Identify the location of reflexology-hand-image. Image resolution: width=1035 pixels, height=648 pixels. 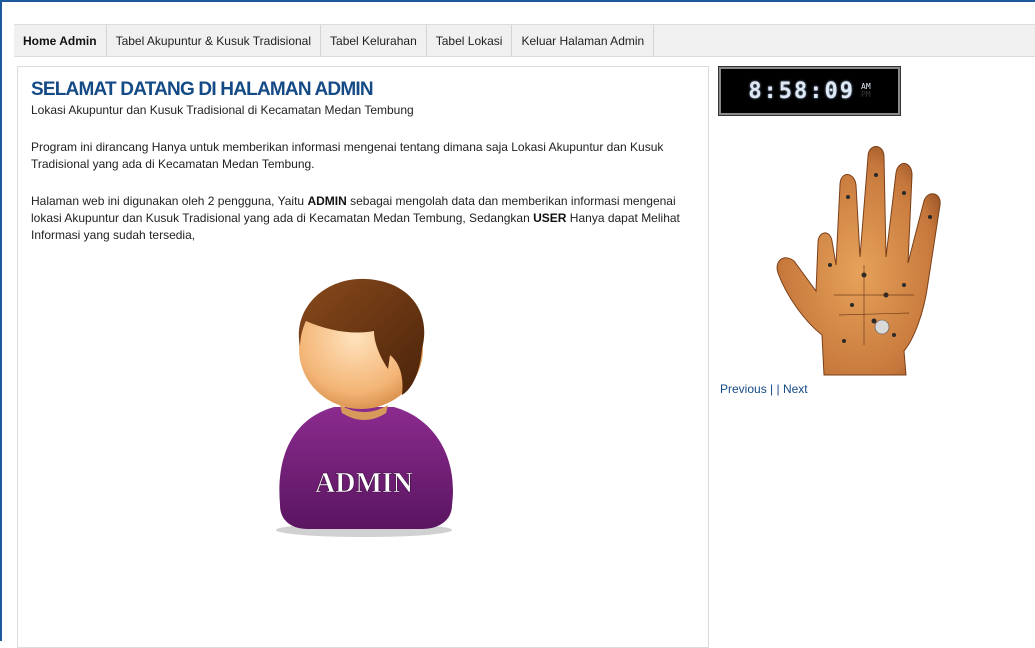
(858, 261).